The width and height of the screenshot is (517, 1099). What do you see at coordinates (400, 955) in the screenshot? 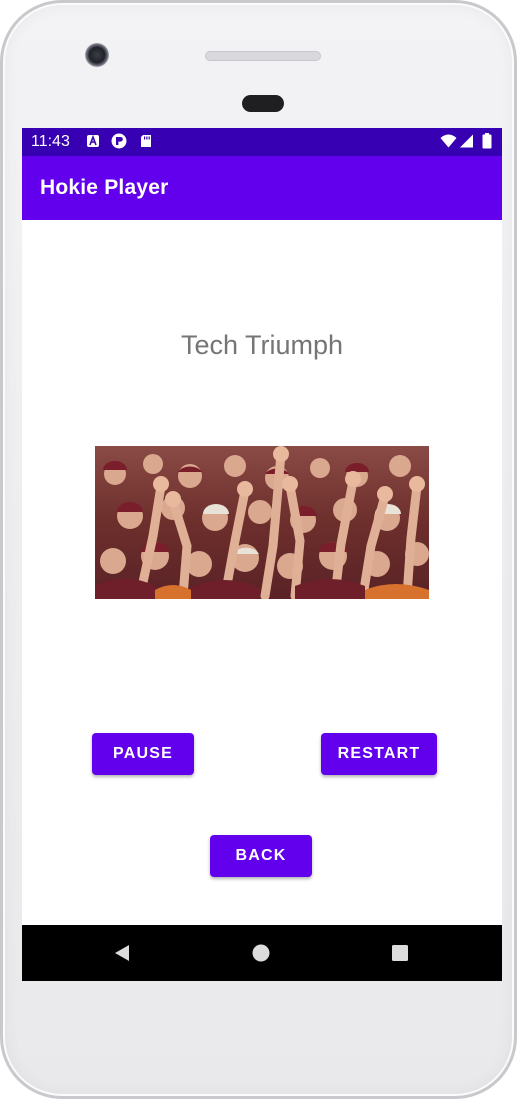
I see `recents-square-icon` at bounding box center [400, 955].